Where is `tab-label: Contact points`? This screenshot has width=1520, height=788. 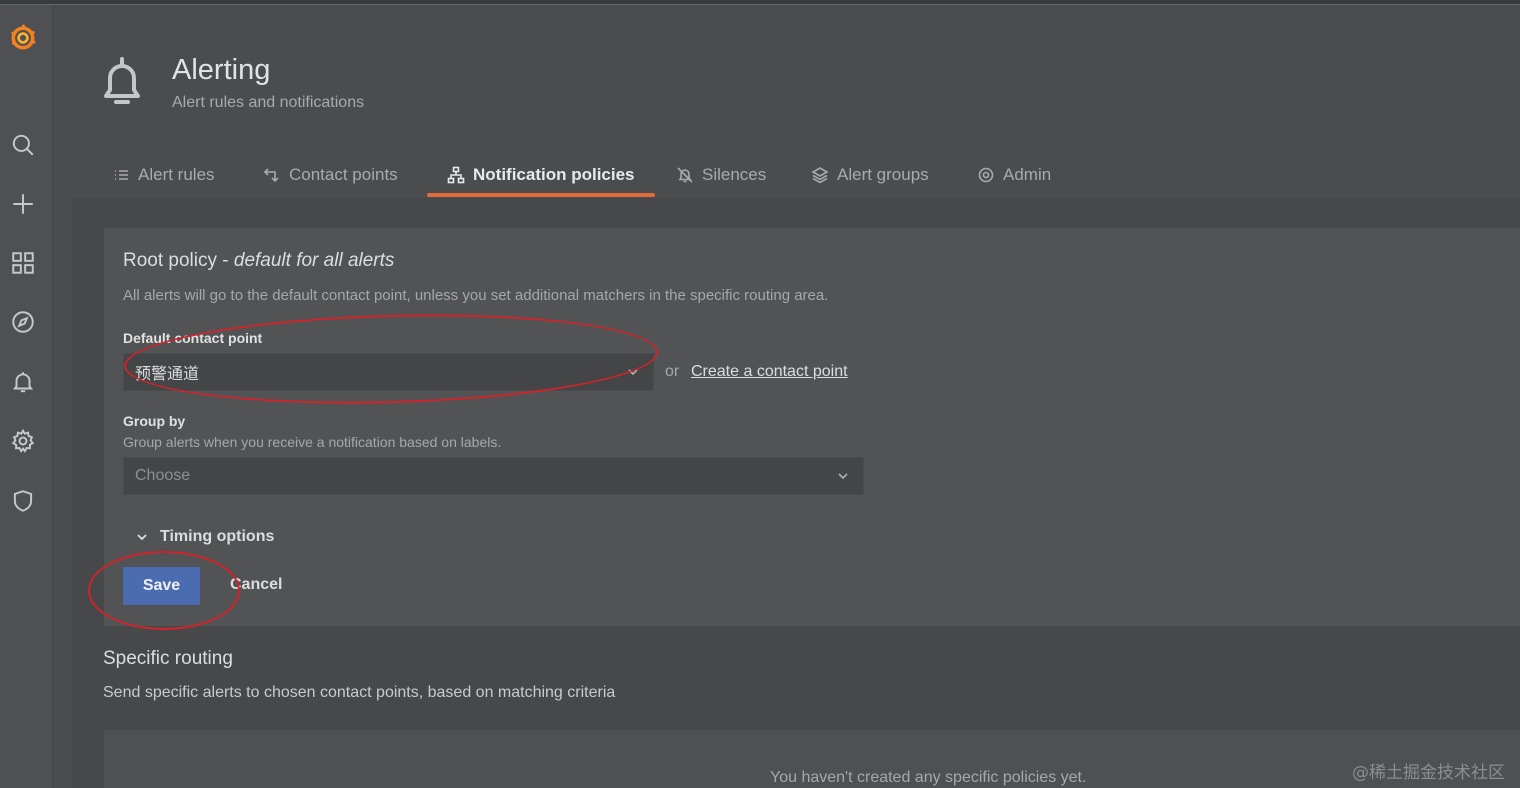 tab-label: Contact points is located at coordinates (343, 174).